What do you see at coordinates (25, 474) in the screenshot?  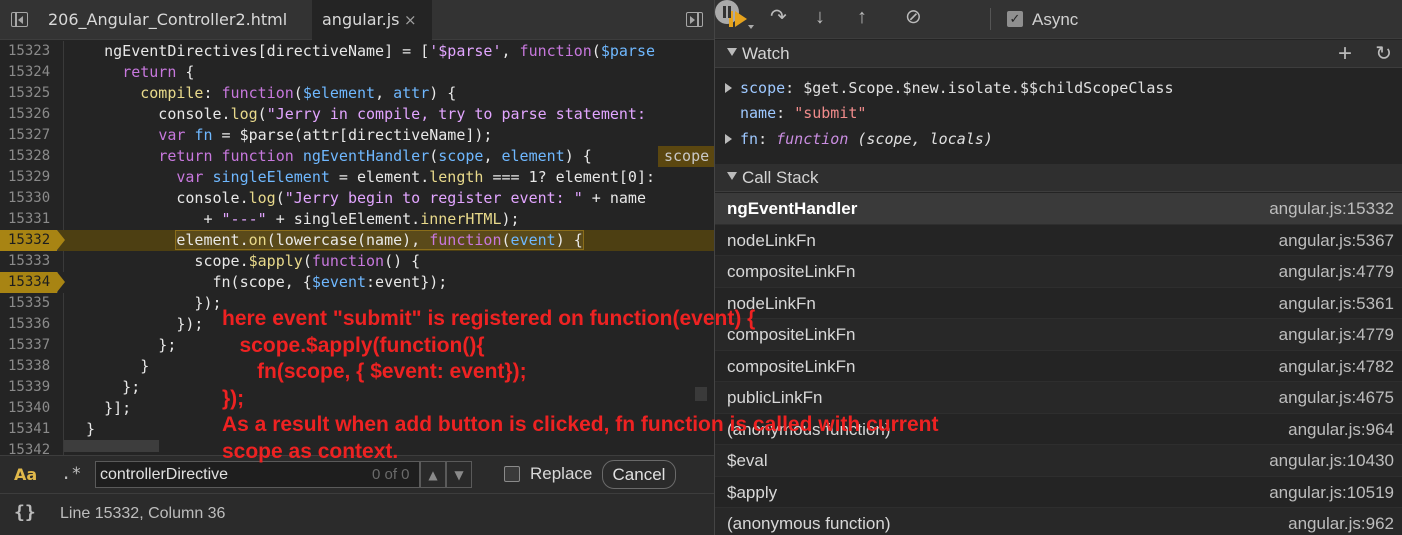 I see `match-case-button: Aa` at bounding box center [25, 474].